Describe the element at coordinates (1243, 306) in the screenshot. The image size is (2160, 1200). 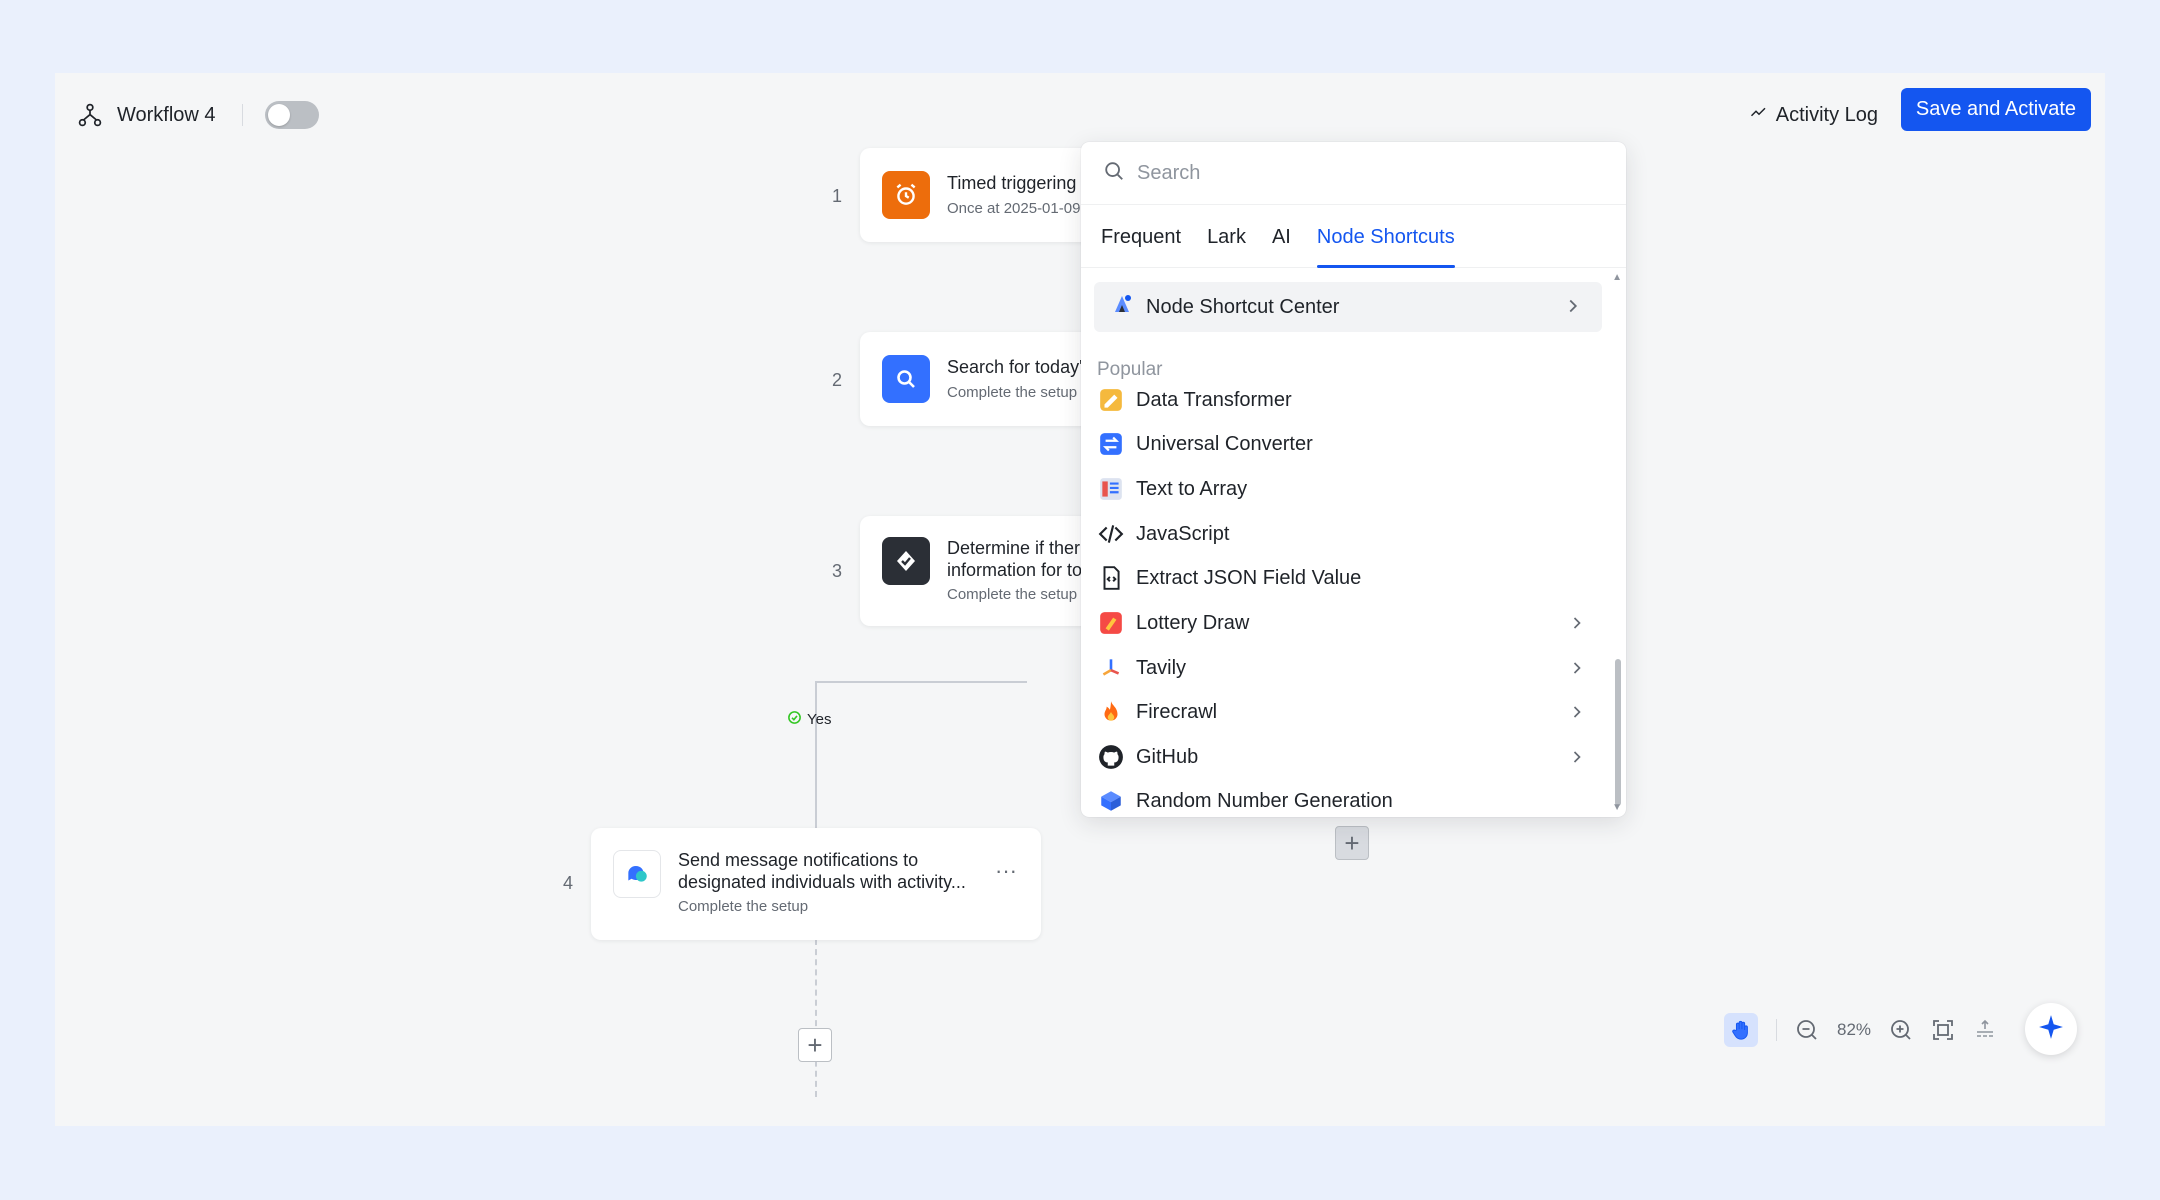
I see `node-shortcut-center-label: Node Shortcut Center` at that location.